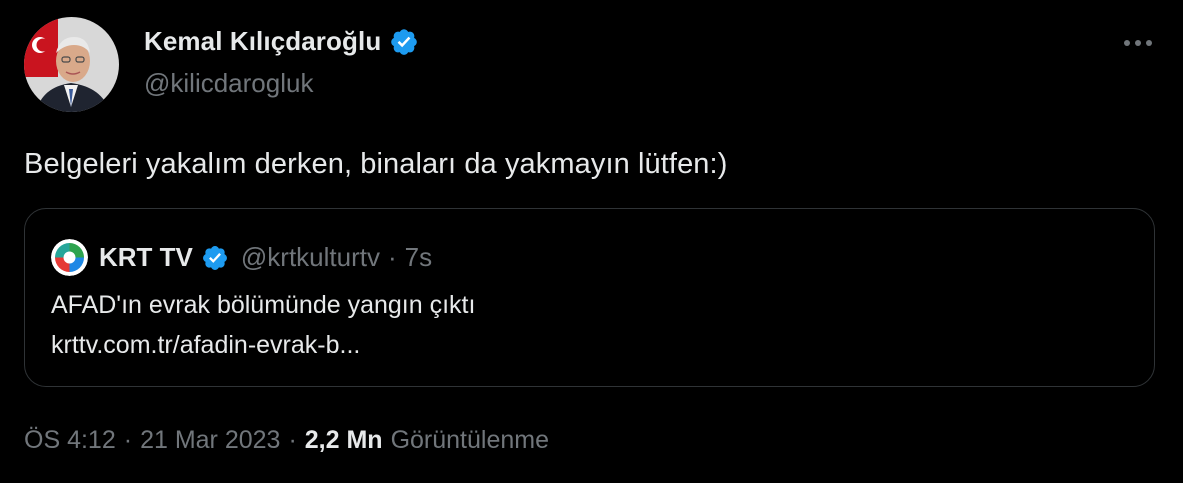  I want to click on quoted-text: AFAD'ın evrak bölümünde yangın çıktı, so click(263, 305).